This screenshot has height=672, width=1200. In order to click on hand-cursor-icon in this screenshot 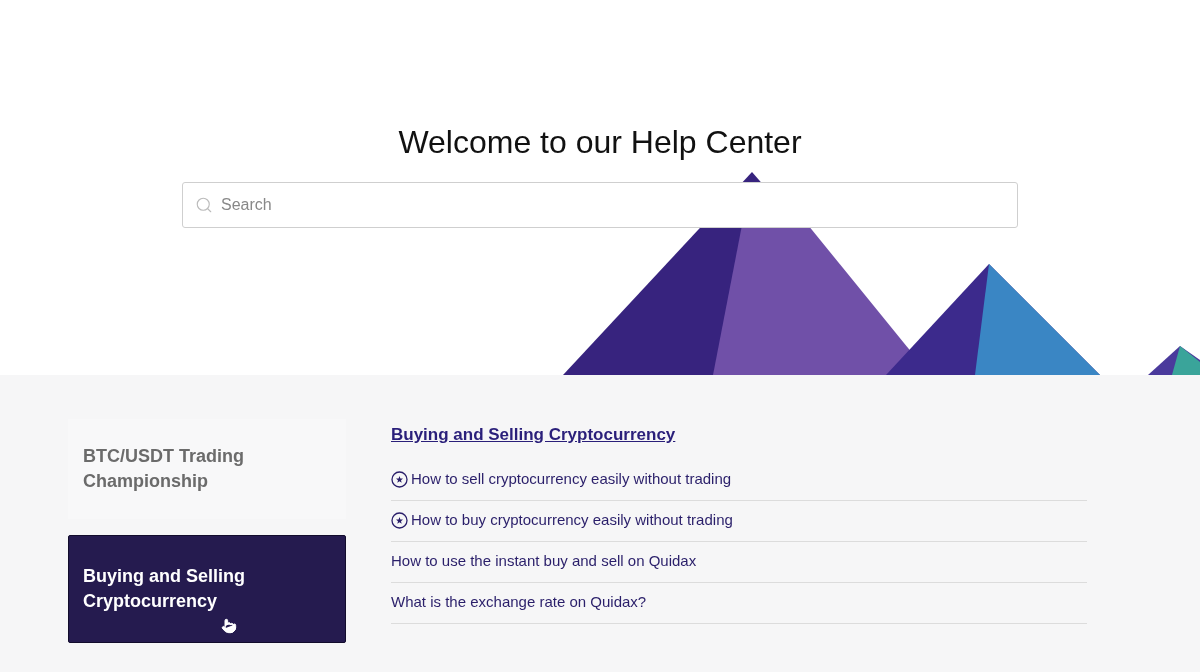, I will do `click(229, 626)`.